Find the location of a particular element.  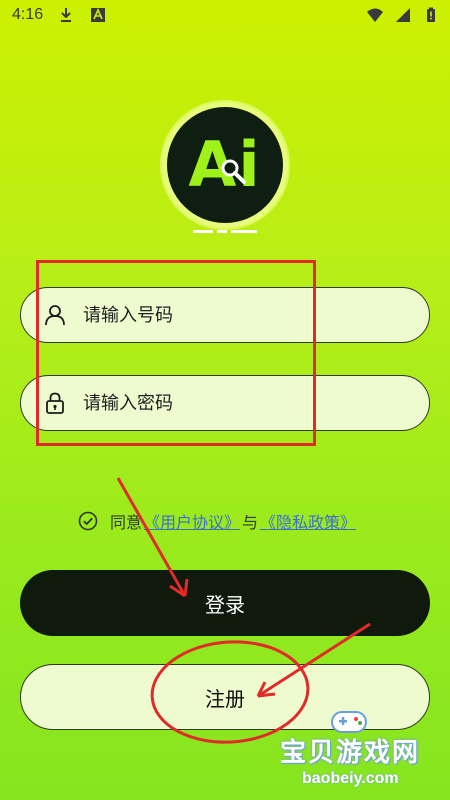

agreement-row: 同意 《用户协议》 与 《隐私政策》 is located at coordinates (238, 521).